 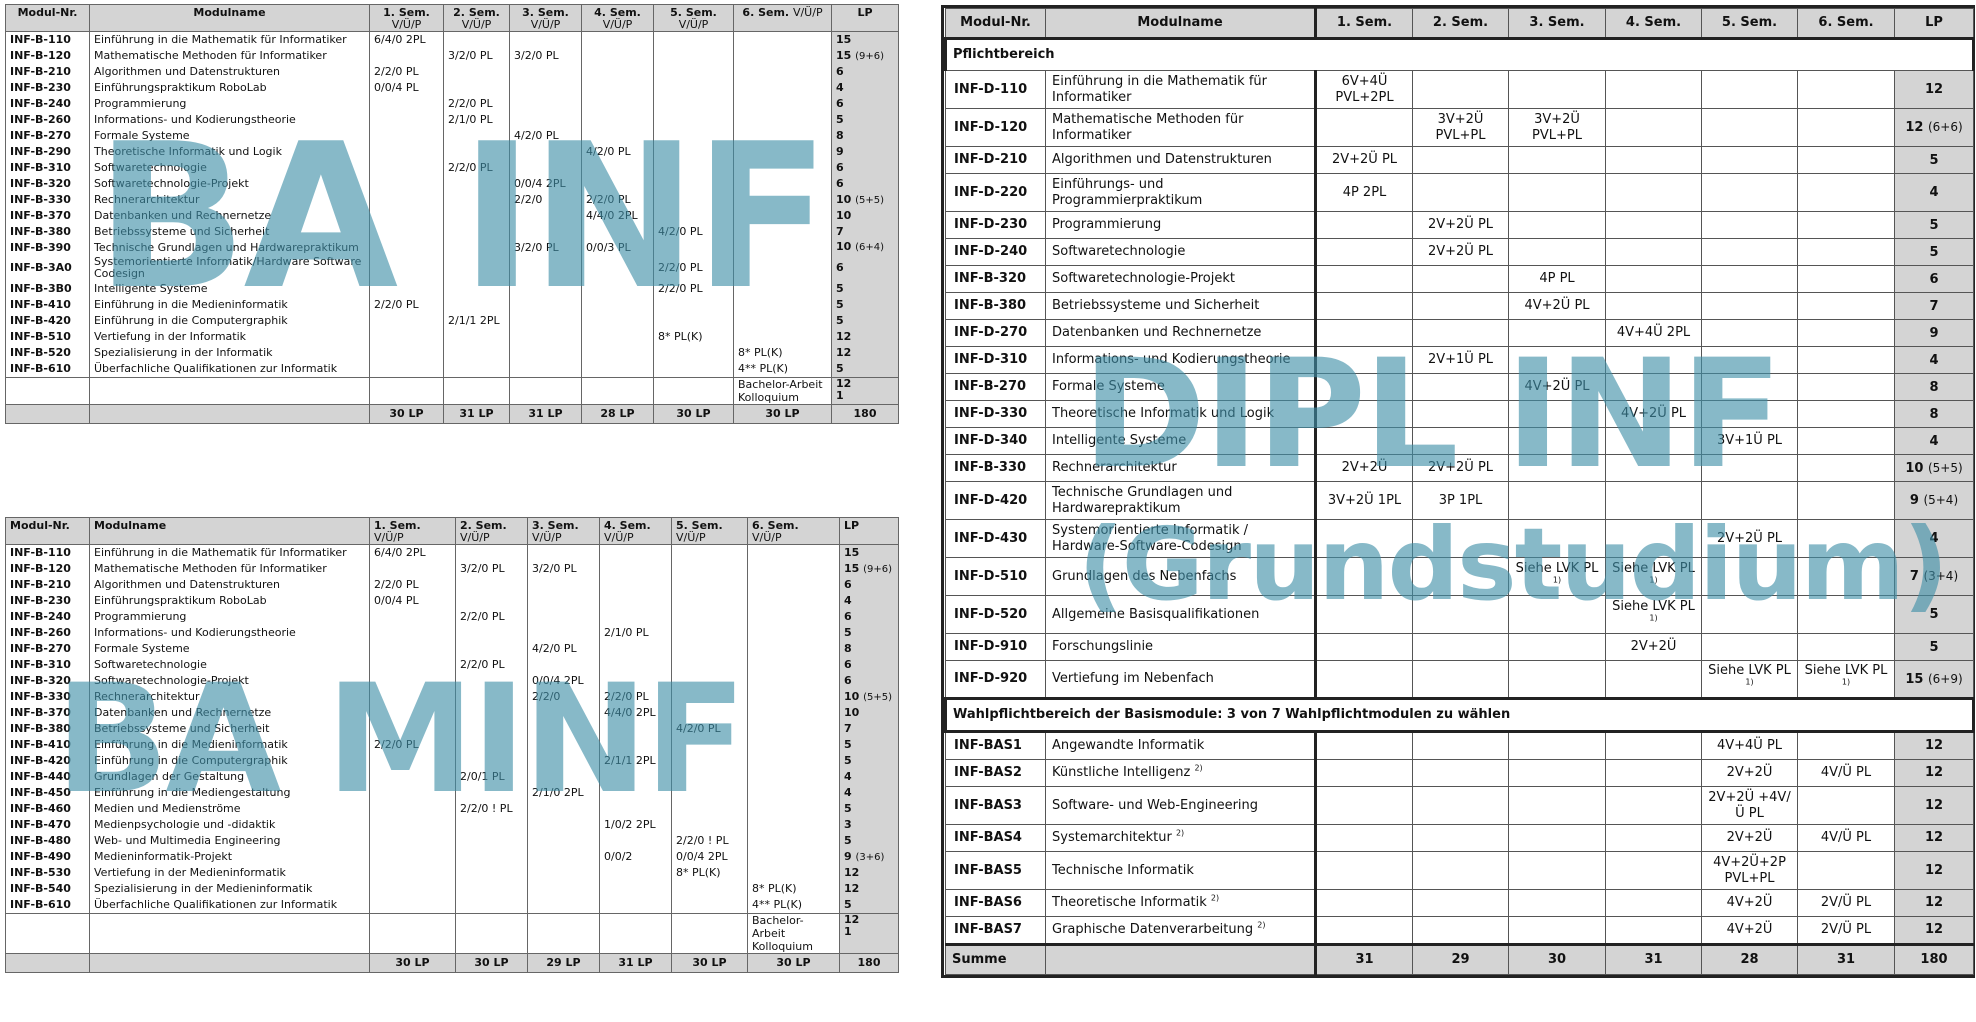 What do you see at coordinates (793, 963) in the screenshot?
I see `semester-sum: 30 LP` at bounding box center [793, 963].